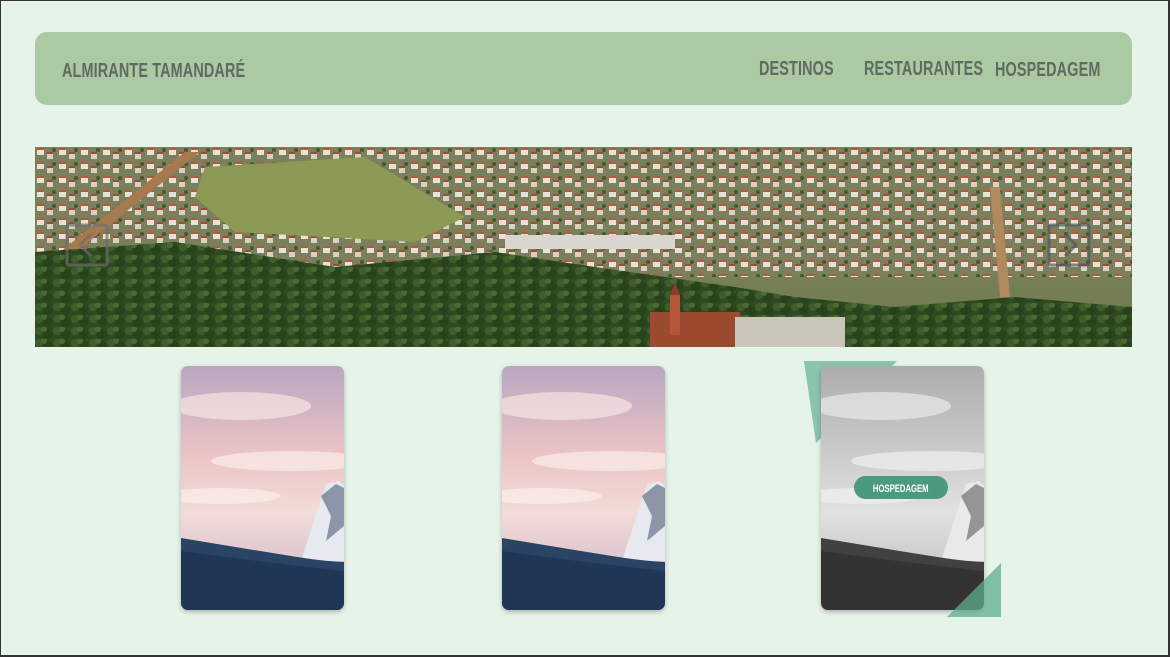 The width and height of the screenshot is (1170, 657). Describe the element at coordinates (87, 245) in the screenshot. I see `chevron-left-icon` at that location.